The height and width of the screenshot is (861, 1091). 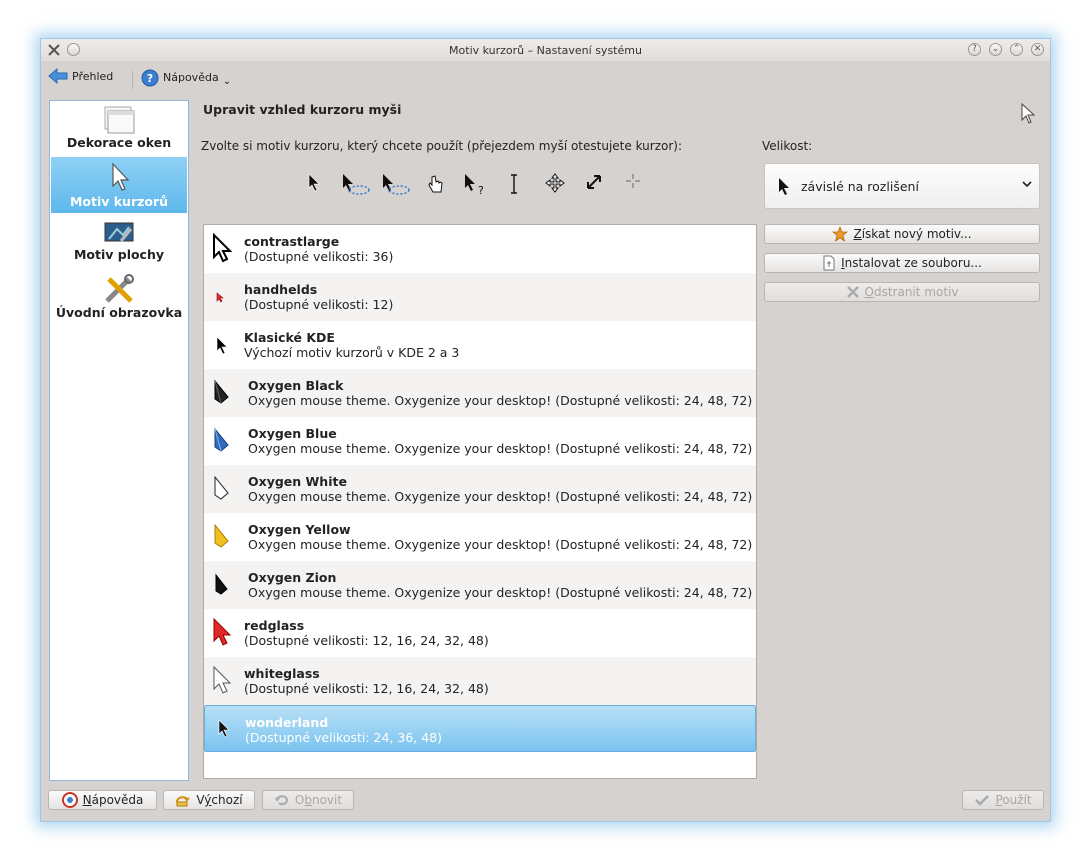 What do you see at coordinates (119, 142) in the screenshot?
I see `sidebar-item-label: Dekorace oken` at bounding box center [119, 142].